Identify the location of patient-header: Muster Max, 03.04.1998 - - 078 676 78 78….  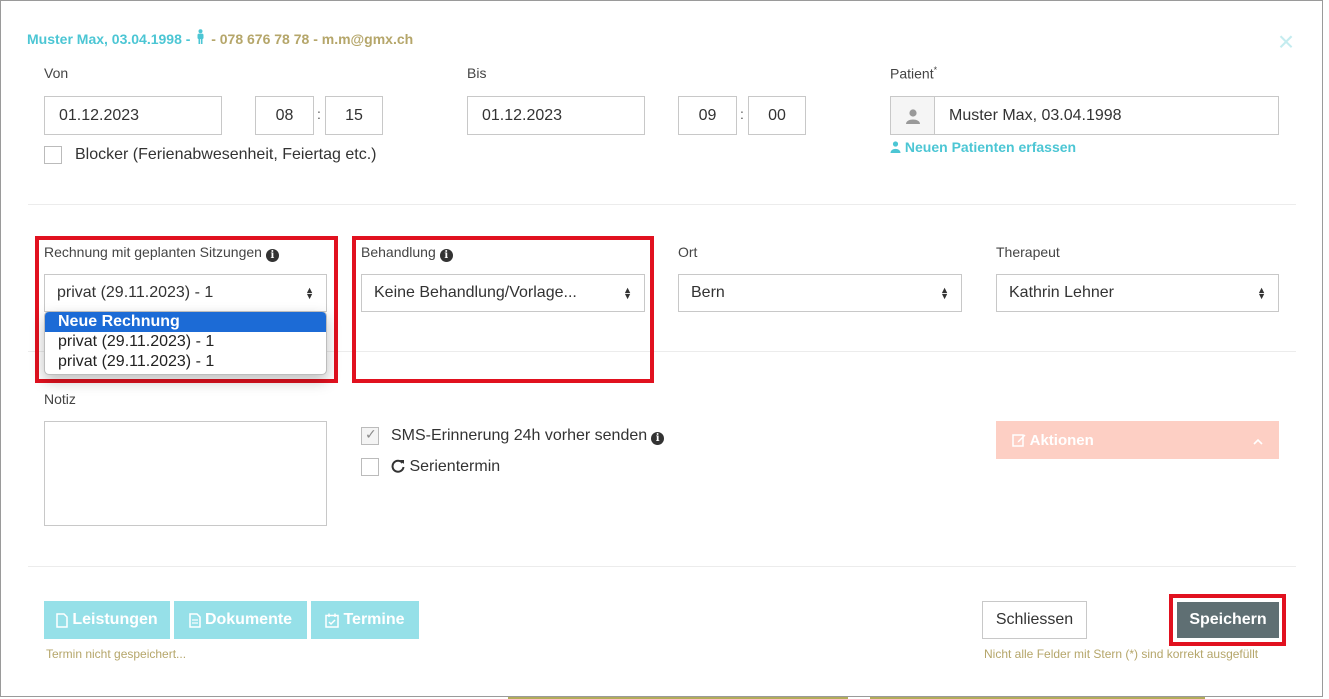
(220, 38).